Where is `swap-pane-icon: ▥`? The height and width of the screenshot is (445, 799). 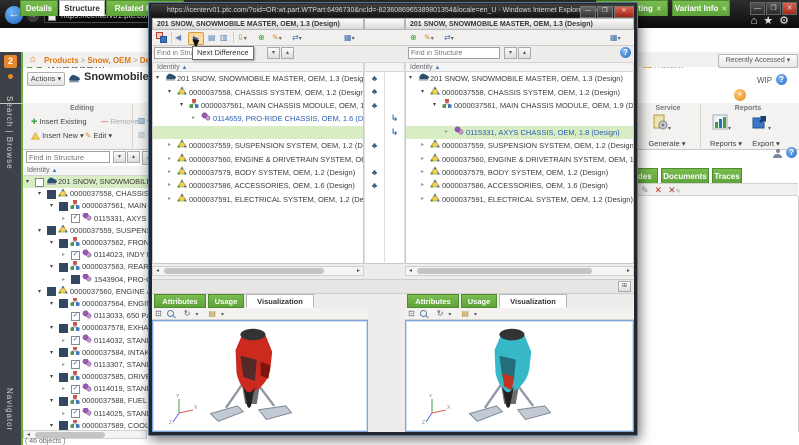
swap-pane-icon: ▥ is located at coordinates (224, 37).